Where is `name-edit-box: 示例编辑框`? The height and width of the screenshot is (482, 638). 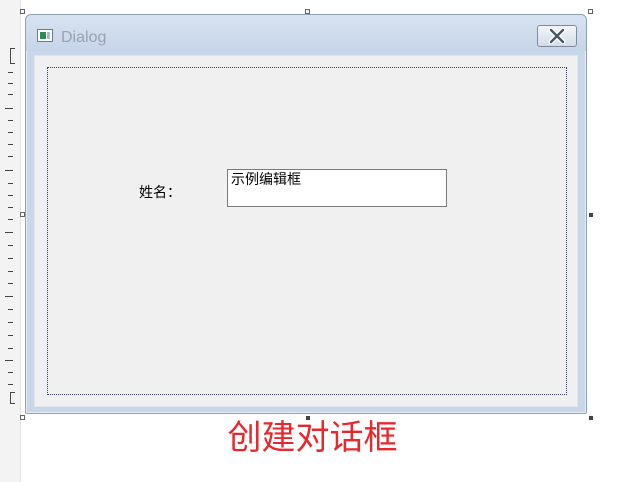 name-edit-box: 示例编辑框 is located at coordinates (337, 188).